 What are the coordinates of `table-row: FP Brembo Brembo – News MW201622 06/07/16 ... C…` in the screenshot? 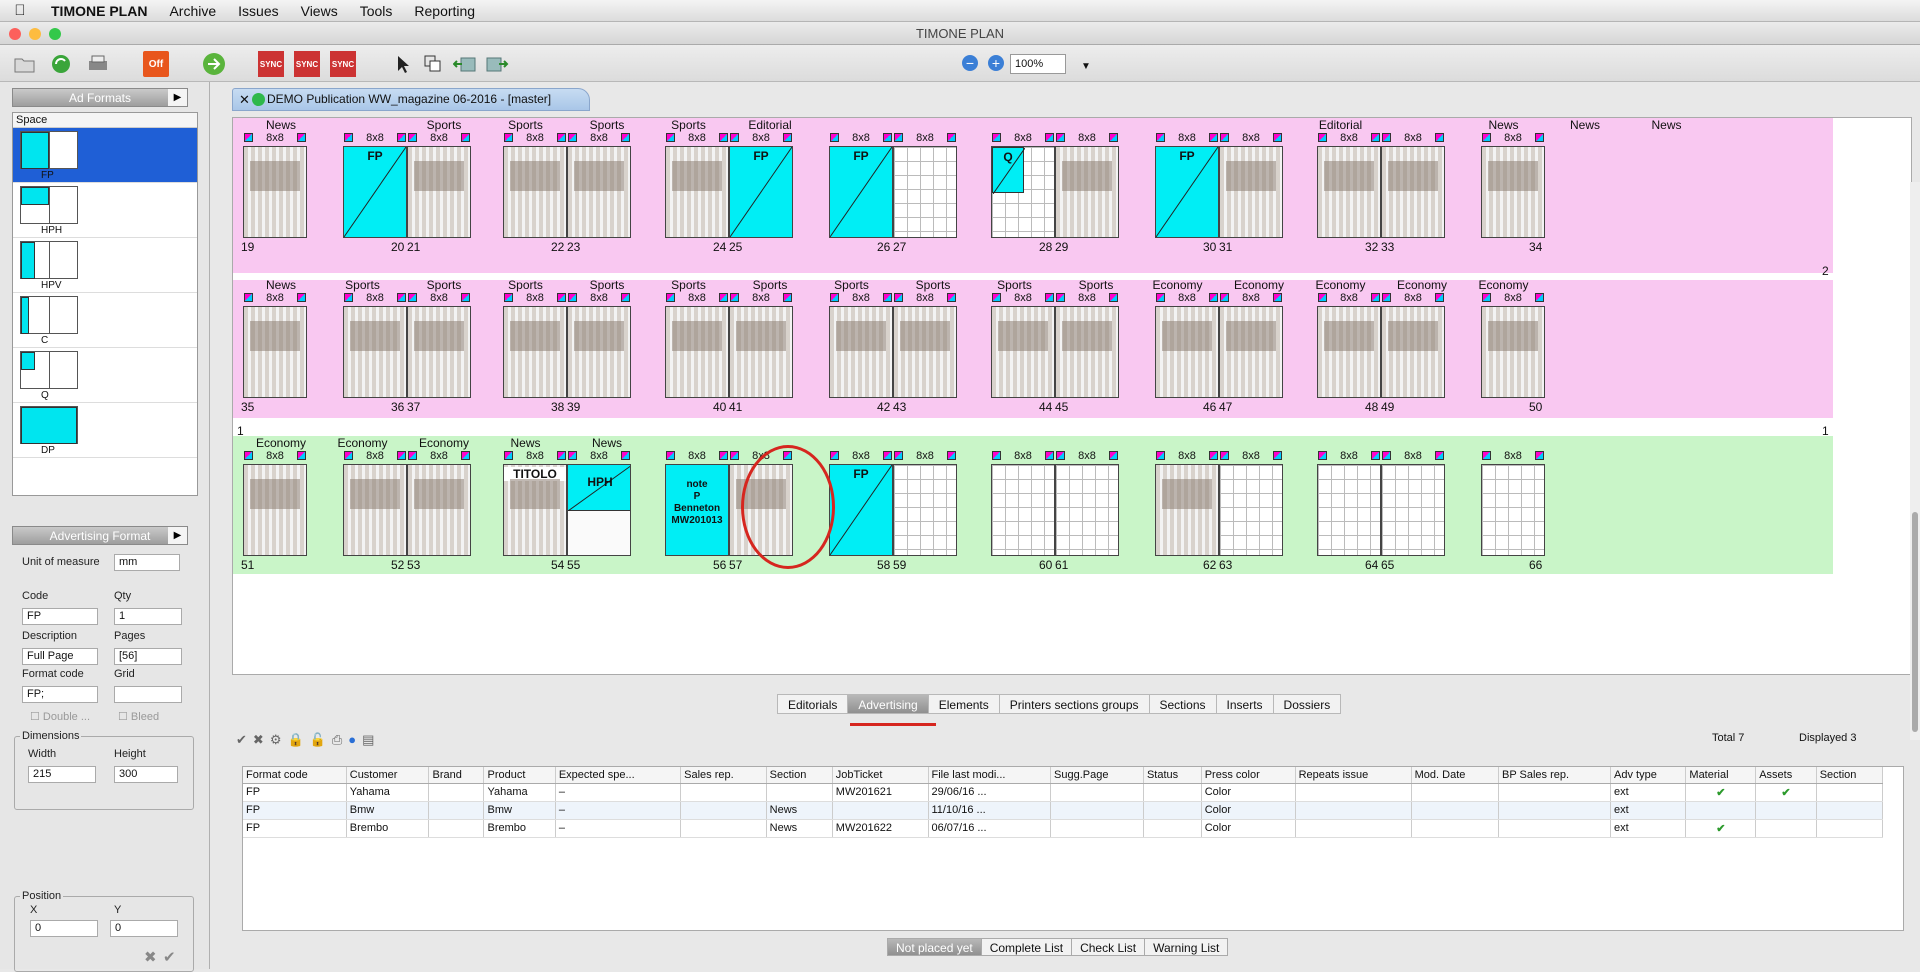 It's located at (1063, 828).